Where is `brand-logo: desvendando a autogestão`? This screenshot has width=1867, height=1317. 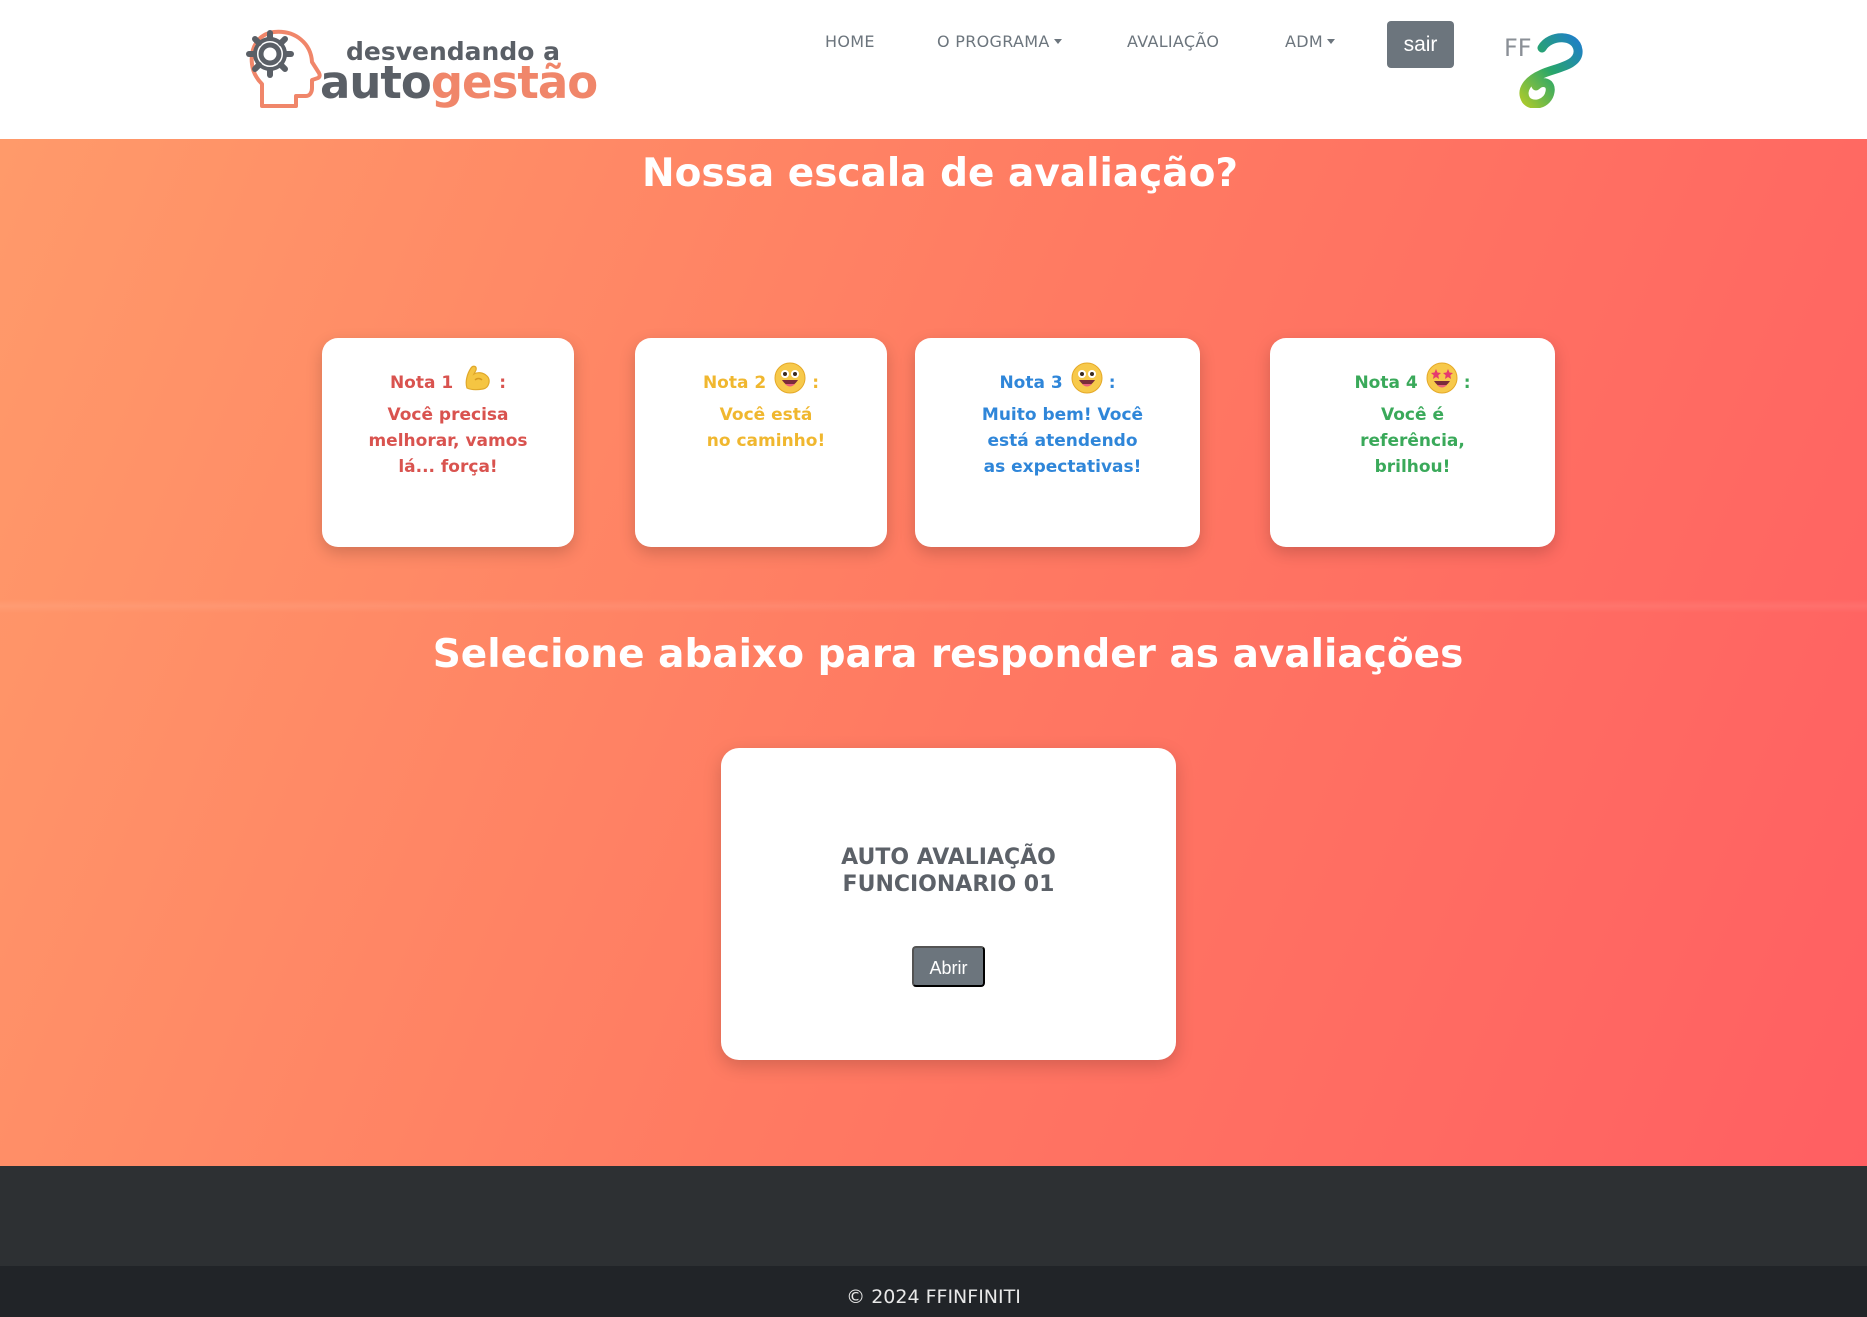
brand-logo: desvendando a autogestão is located at coordinates (421, 69).